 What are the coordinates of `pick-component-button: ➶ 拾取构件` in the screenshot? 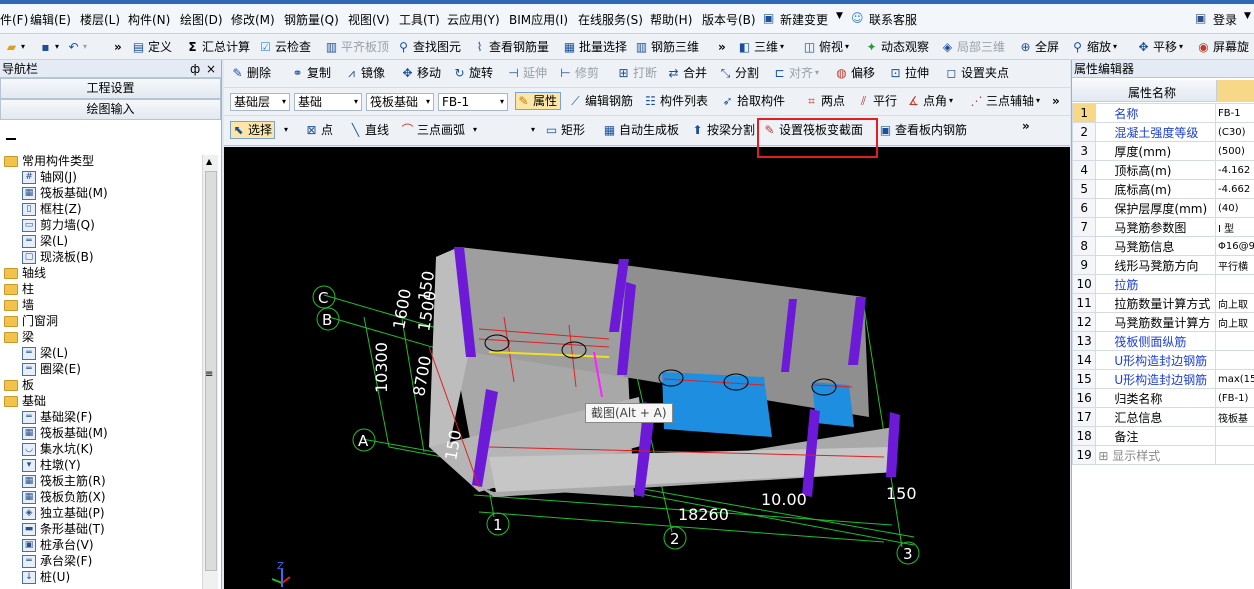 It's located at (752, 101).